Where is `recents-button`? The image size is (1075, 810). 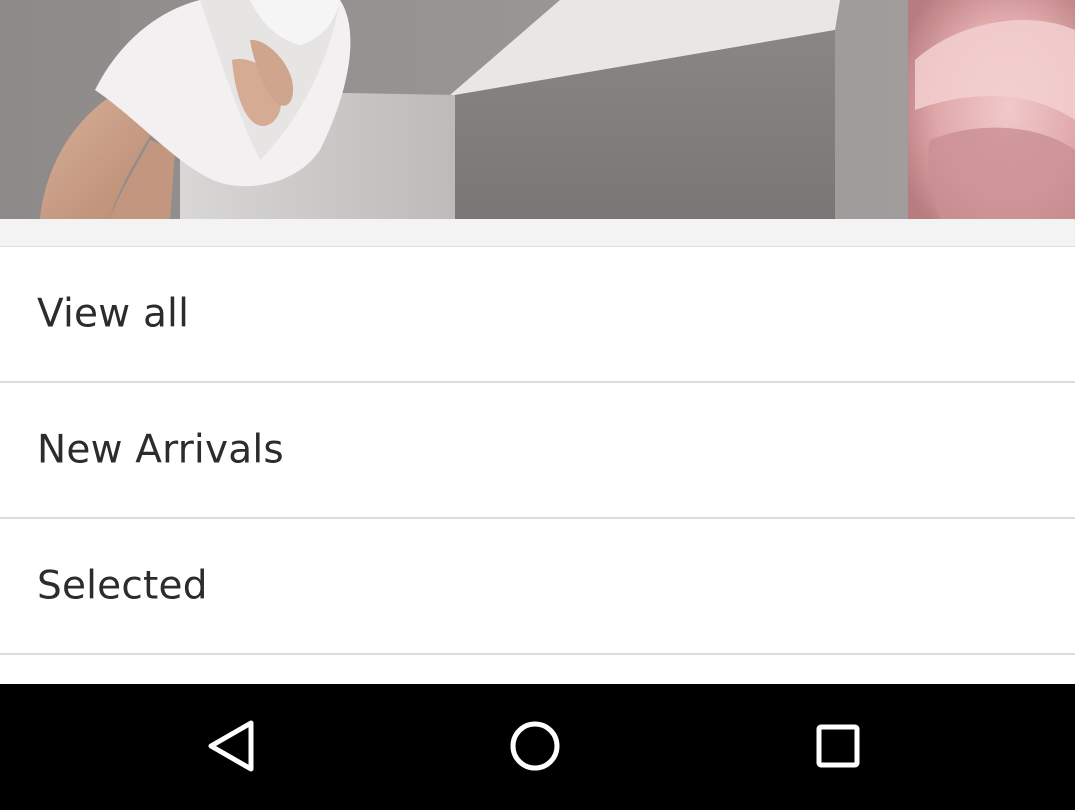
recents-button is located at coordinates (838, 746).